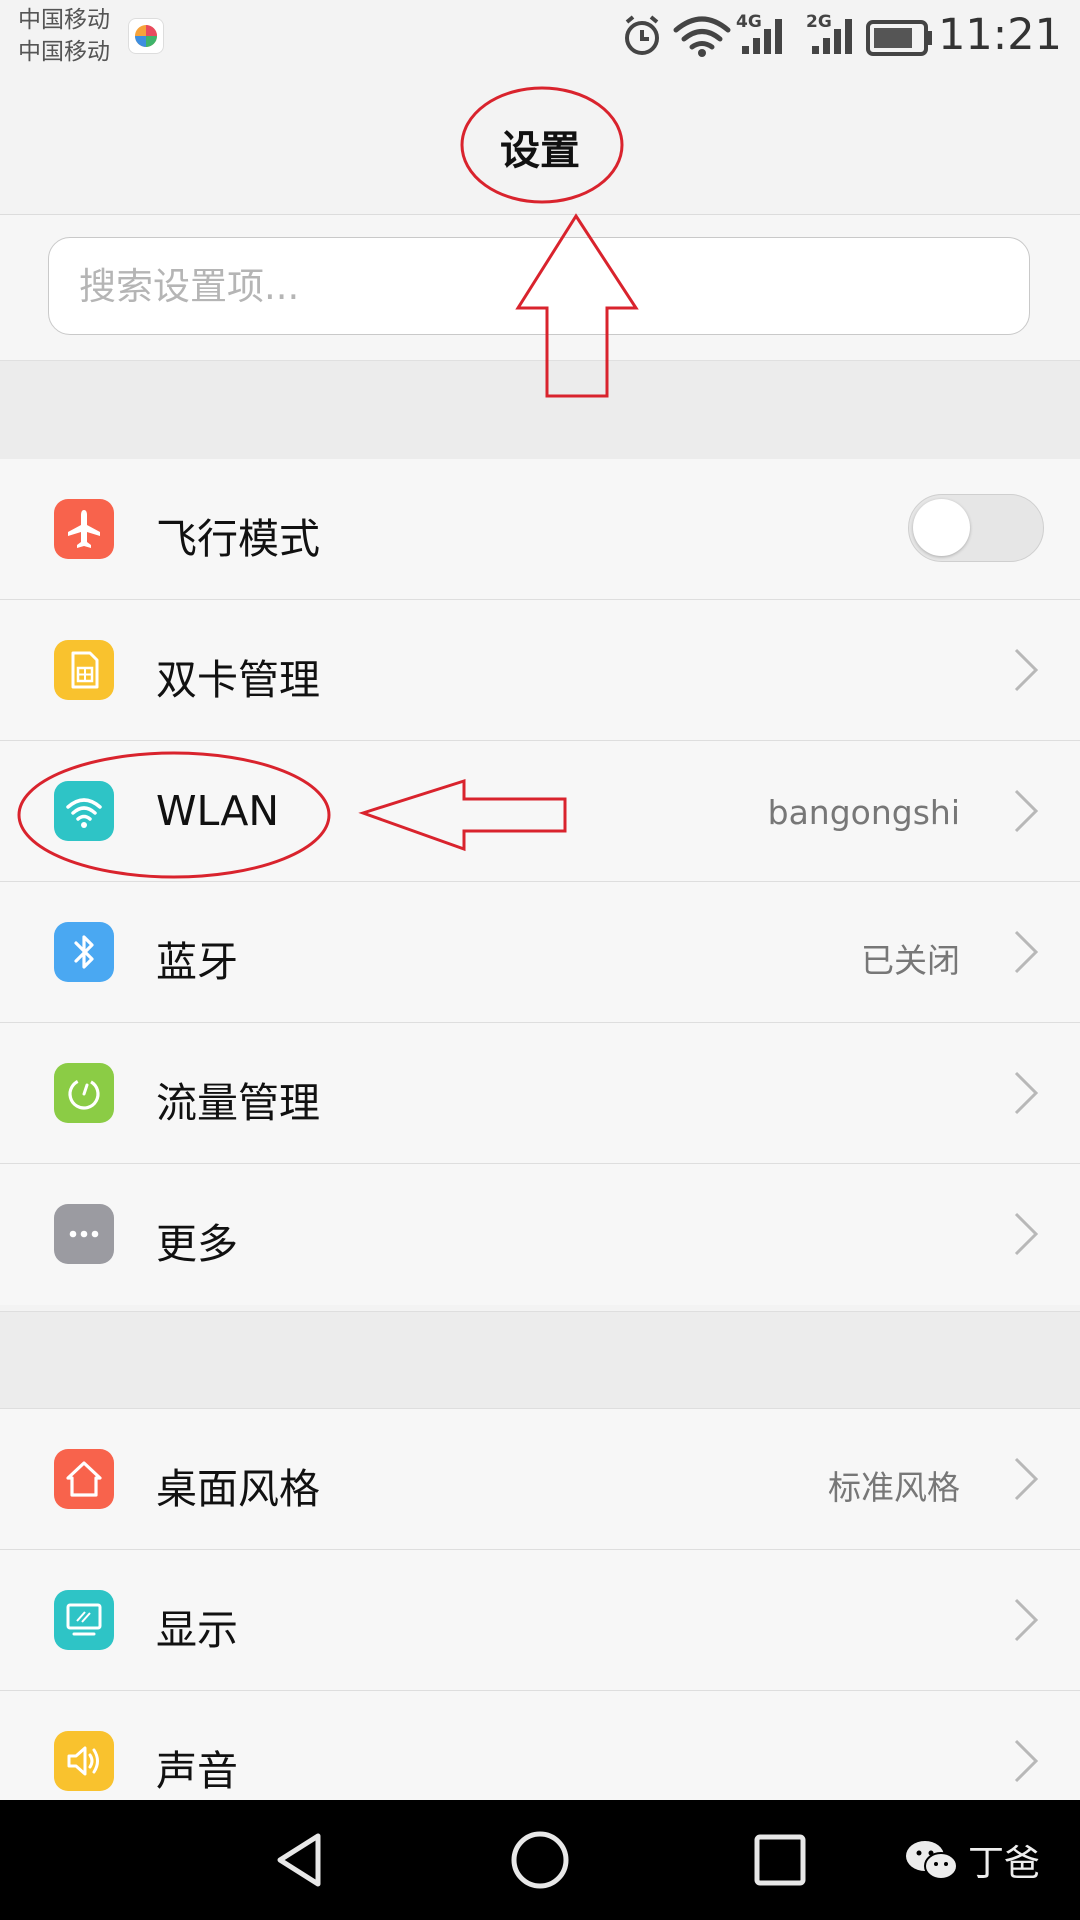  Describe the element at coordinates (976, 528) in the screenshot. I see `airplane-mode-toggle` at that location.